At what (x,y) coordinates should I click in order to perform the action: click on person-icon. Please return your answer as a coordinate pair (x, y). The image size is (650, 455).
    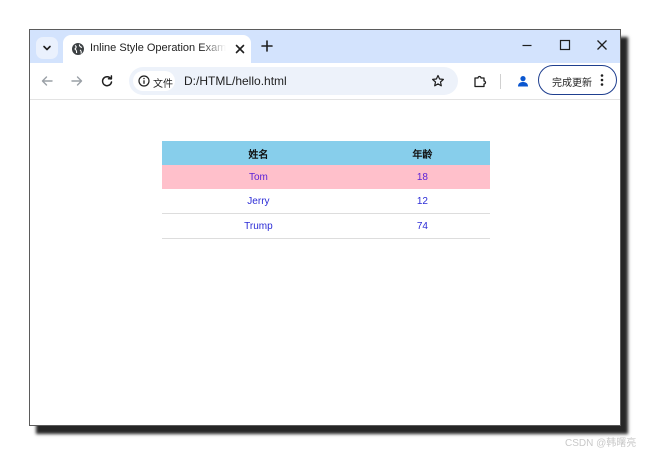
    Looking at the image, I should click on (523, 81).